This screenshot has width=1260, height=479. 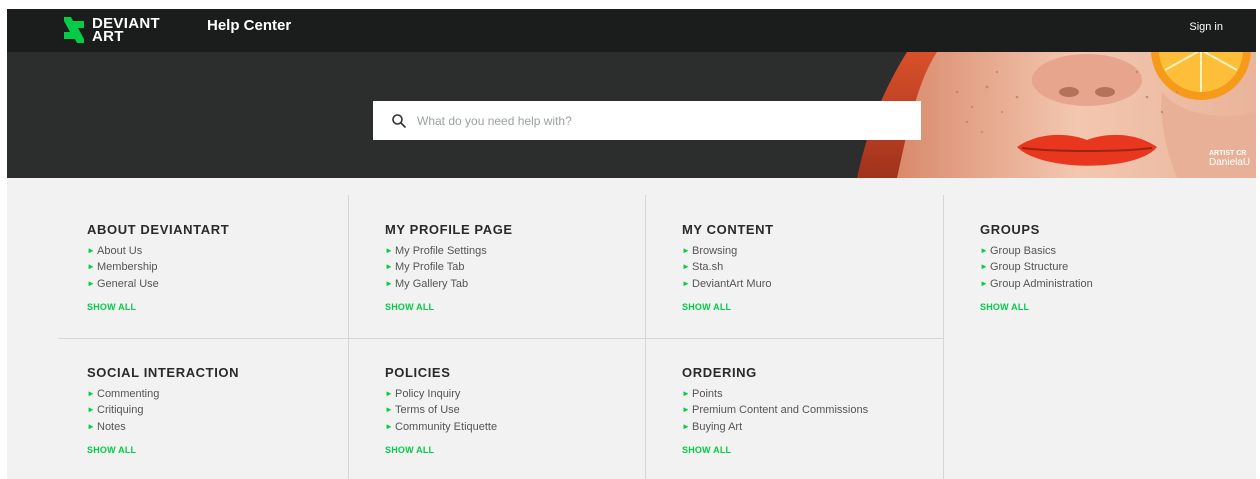 What do you see at coordinates (520, 284) in the screenshot?
I see `category-link: ► My Gallery Tab` at bounding box center [520, 284].